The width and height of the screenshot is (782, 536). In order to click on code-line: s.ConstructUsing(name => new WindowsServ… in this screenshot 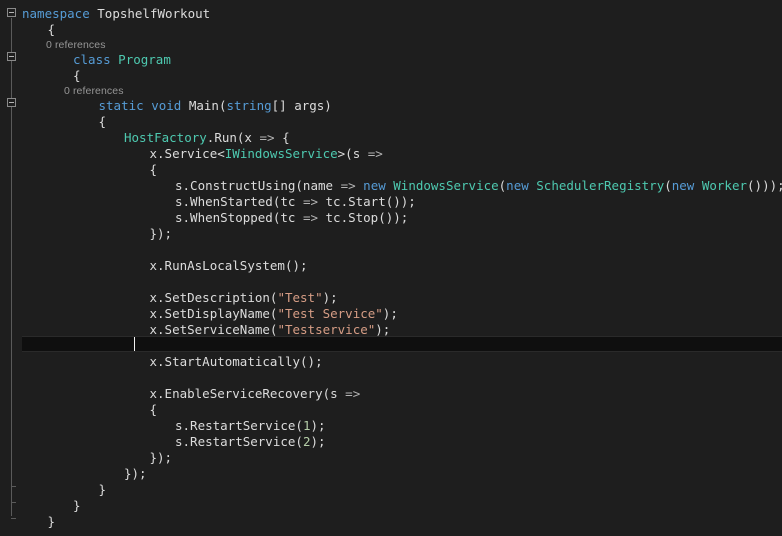, I will do `click(391, 186)`.